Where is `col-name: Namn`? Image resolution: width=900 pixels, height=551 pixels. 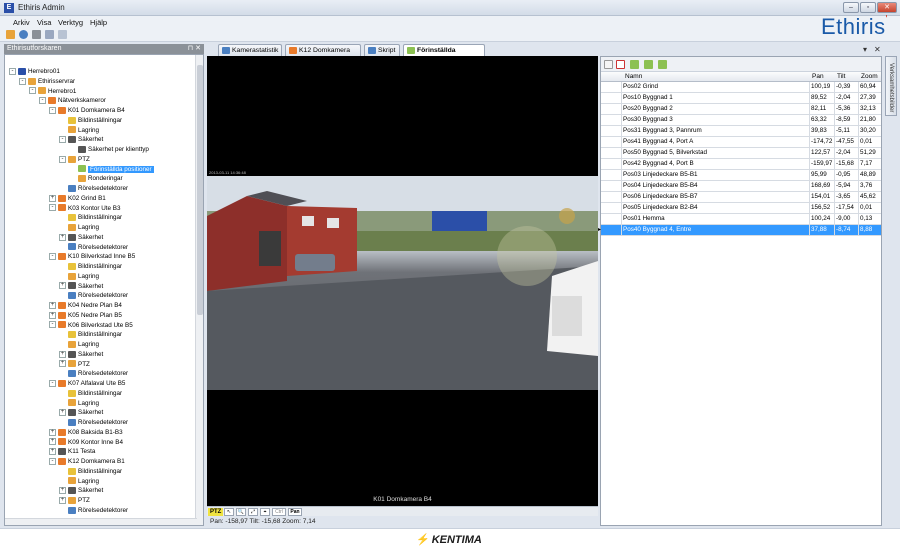
col-name: Namn is located at coordinates (633, 76).